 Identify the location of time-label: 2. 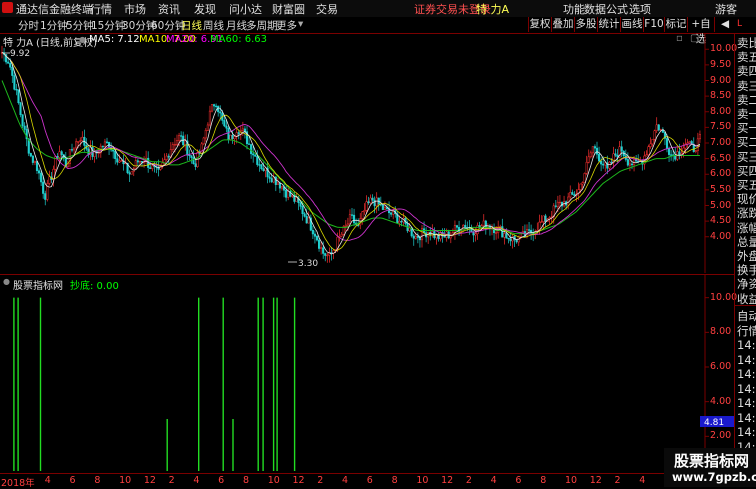
(617, 480).